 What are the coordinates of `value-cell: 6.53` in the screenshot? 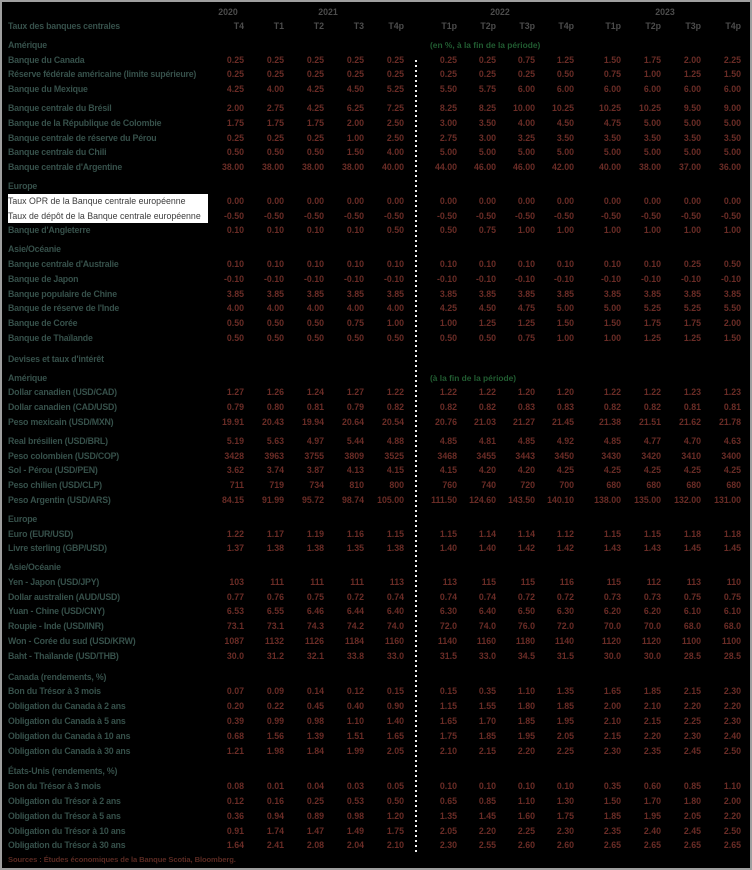 It's located at (235, 611).